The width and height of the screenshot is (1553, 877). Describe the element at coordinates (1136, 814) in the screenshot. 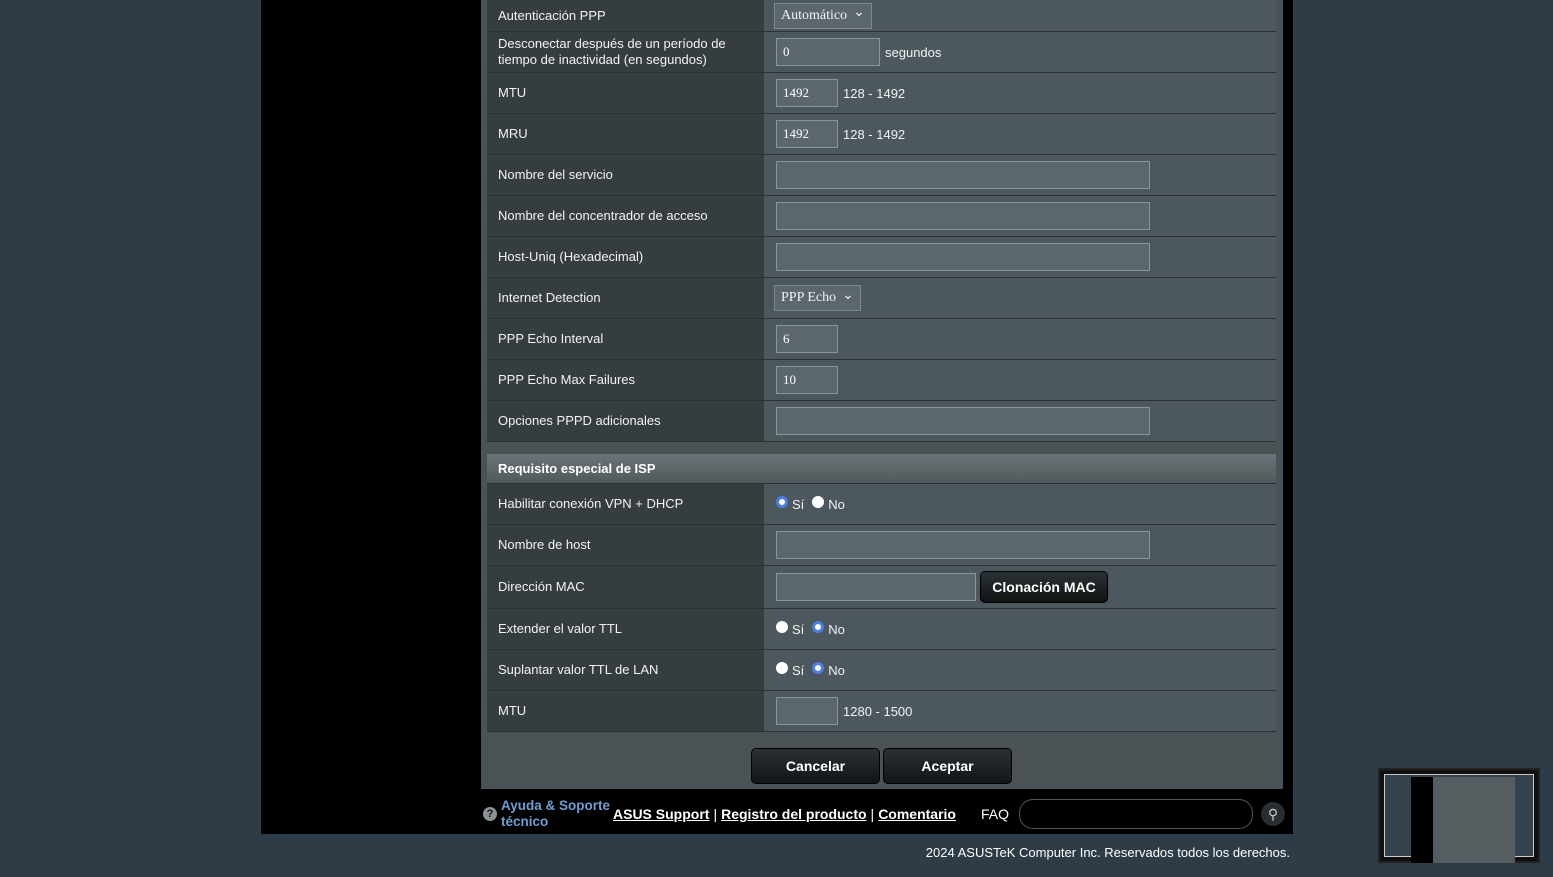

I see `faq-search-input` at that location.